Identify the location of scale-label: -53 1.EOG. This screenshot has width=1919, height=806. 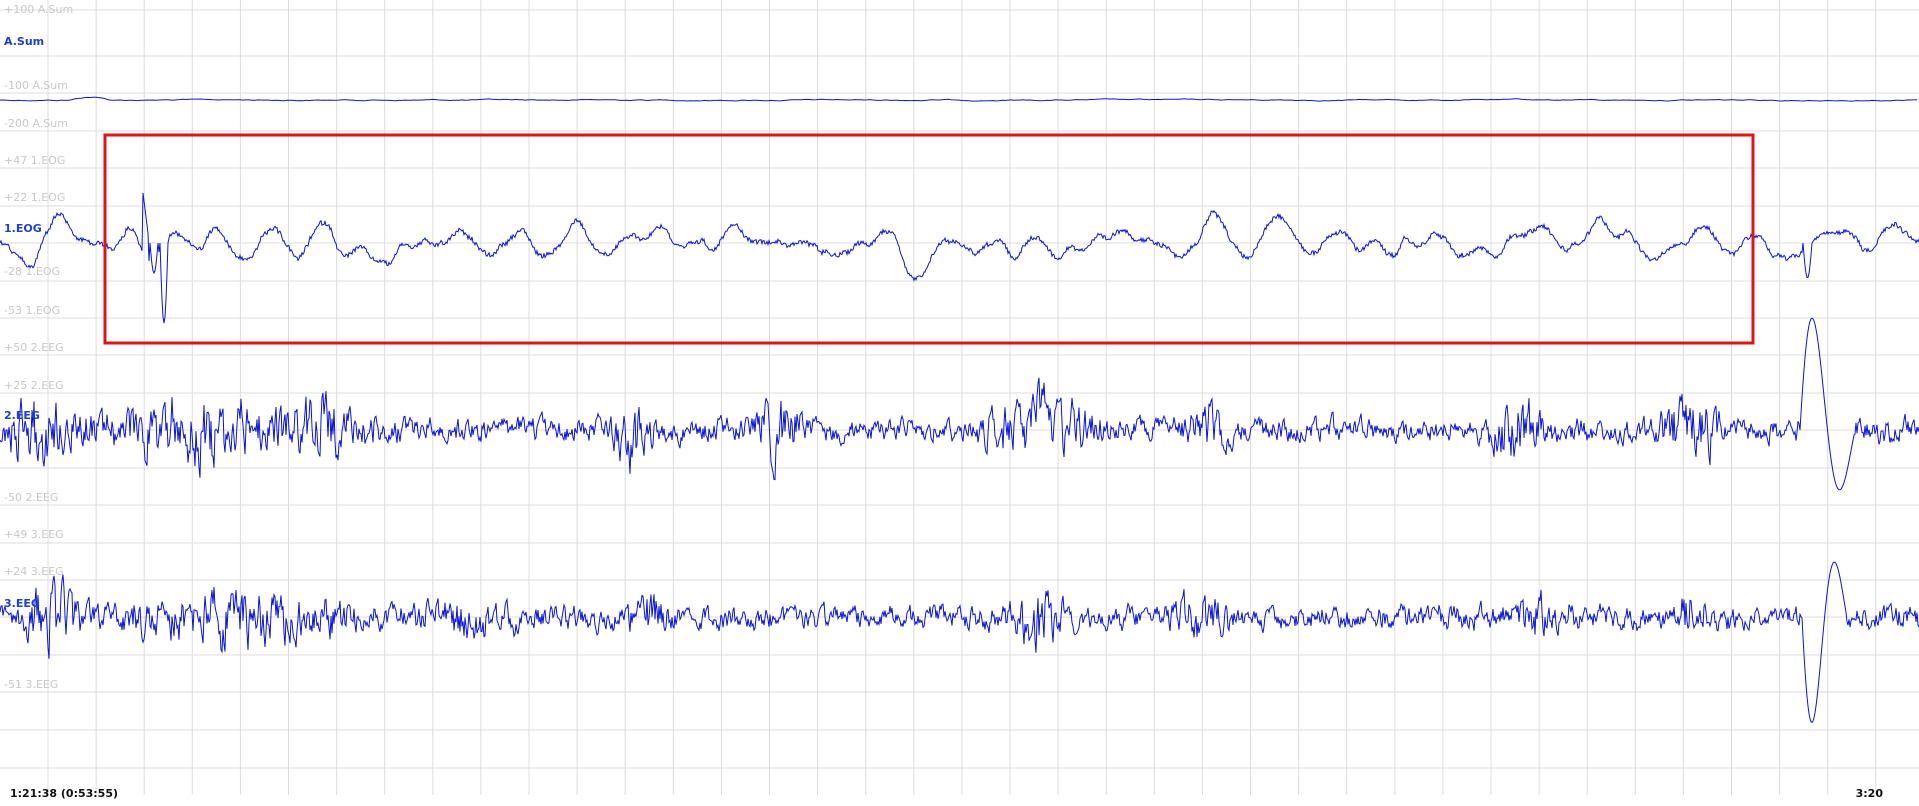
(32, 310).